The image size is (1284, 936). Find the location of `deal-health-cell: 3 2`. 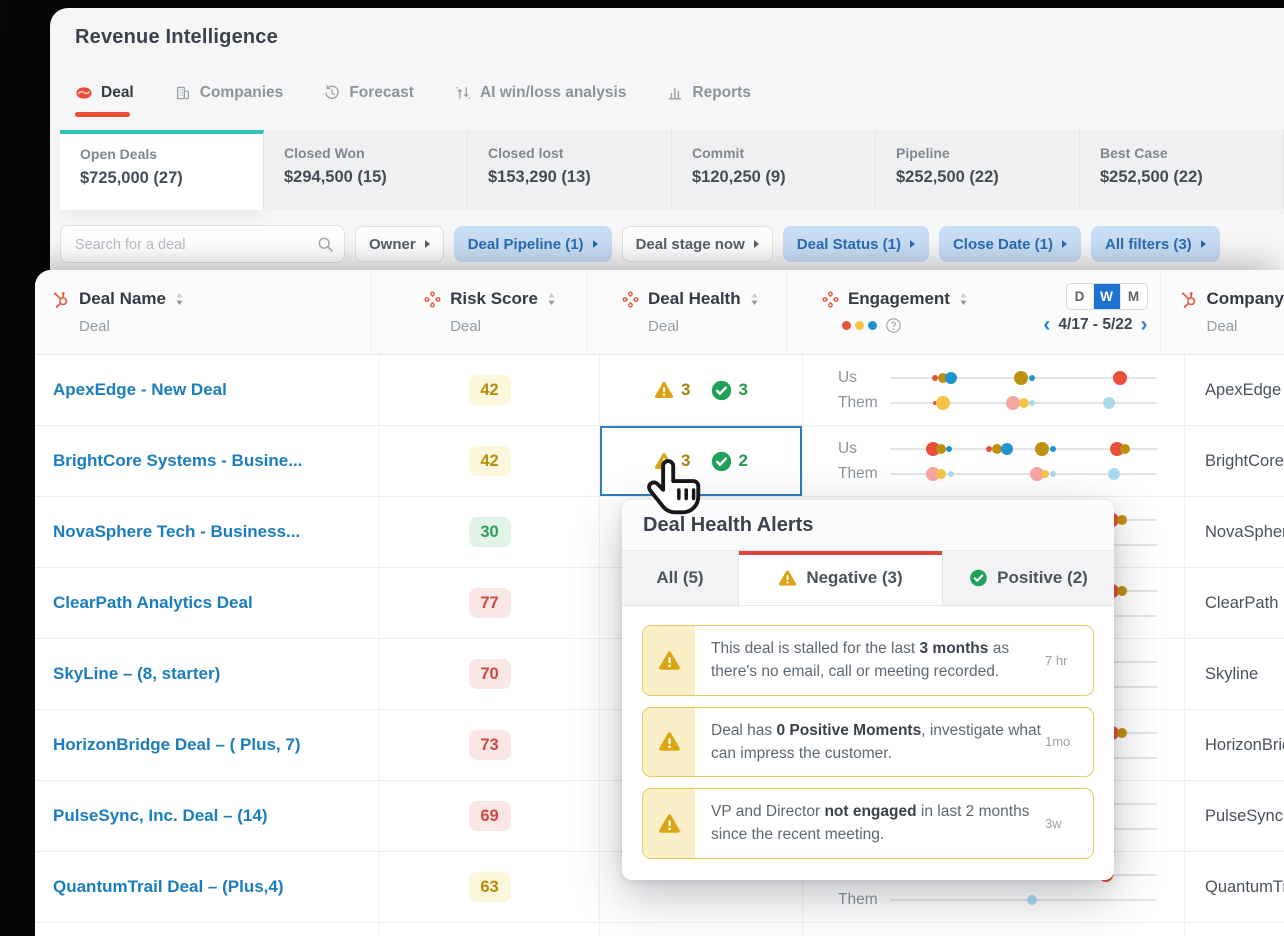

deal-health-cell: 3 2 is located at coordinates (701, 461).